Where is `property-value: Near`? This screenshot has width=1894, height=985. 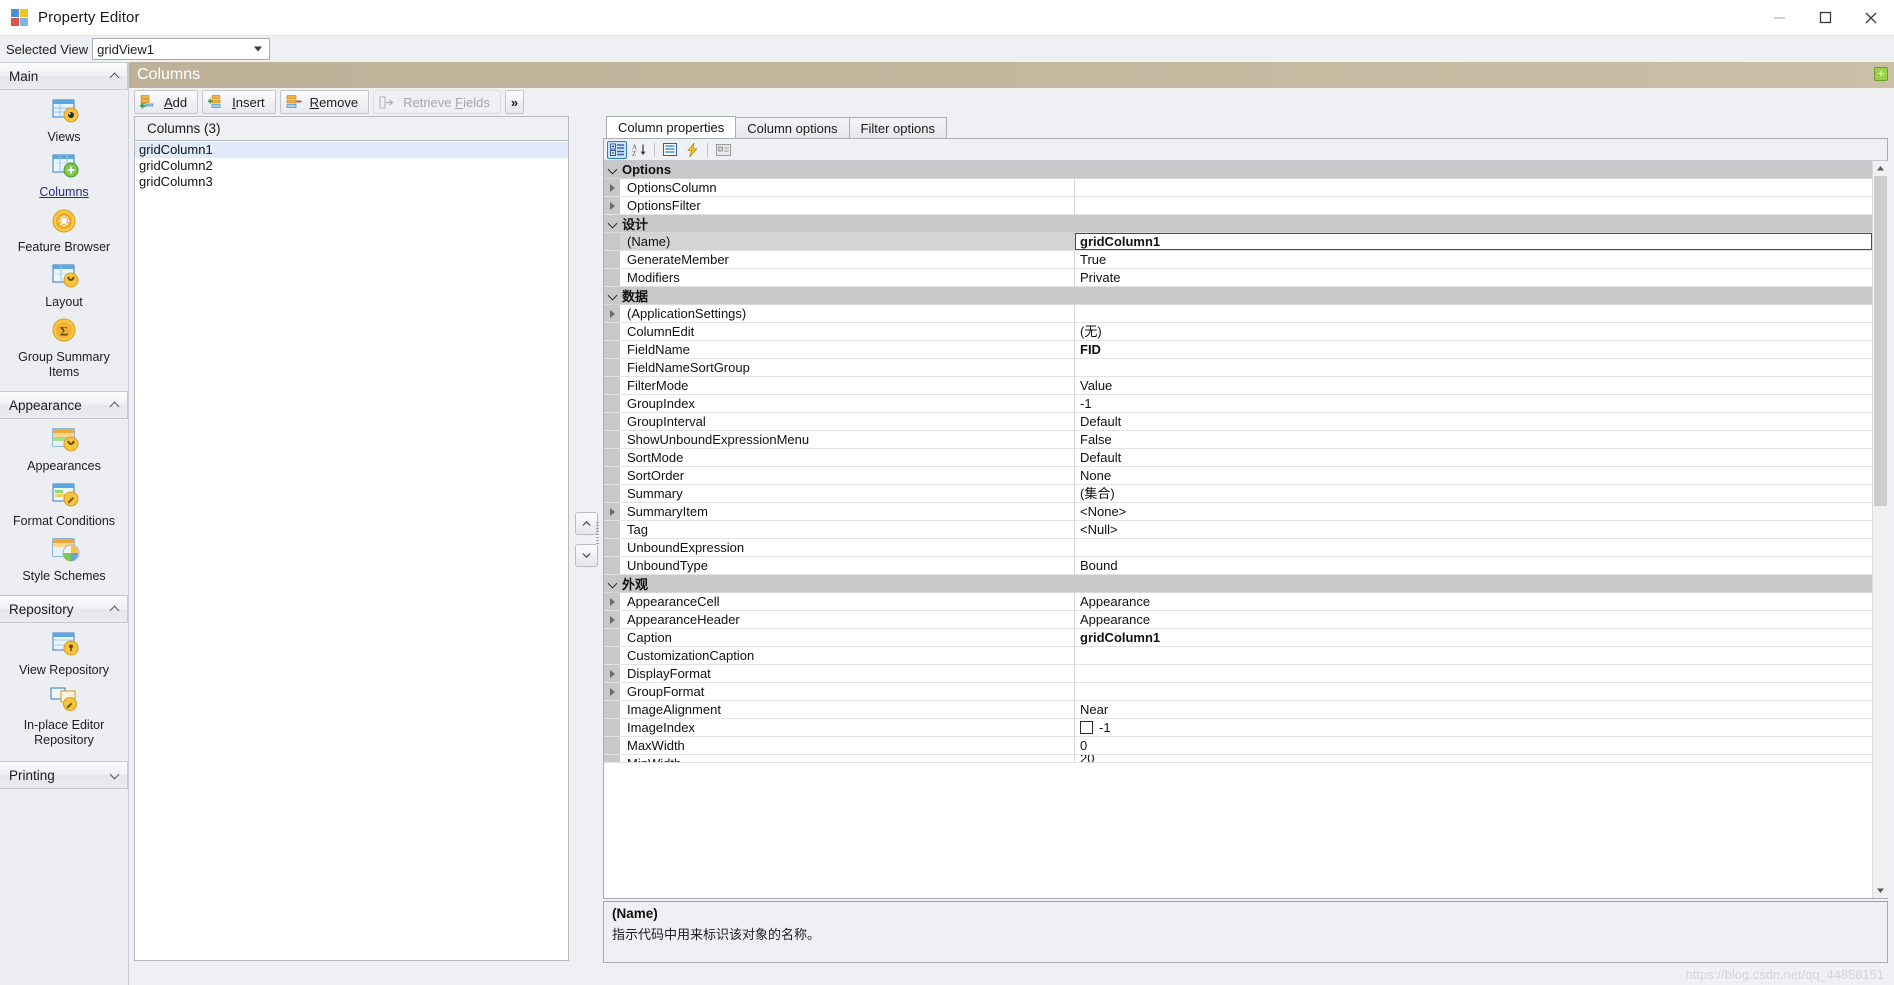 property-value: Near is located at coordinates (1473, 709).